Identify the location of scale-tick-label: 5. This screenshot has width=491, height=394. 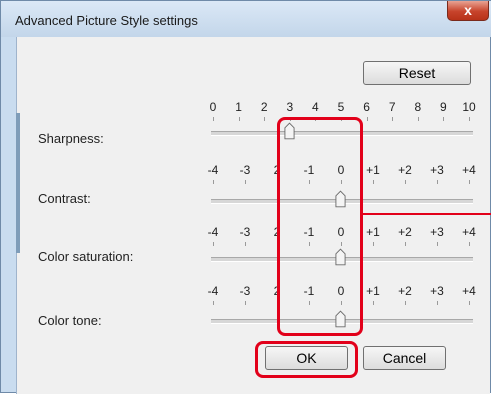
(341, 107).